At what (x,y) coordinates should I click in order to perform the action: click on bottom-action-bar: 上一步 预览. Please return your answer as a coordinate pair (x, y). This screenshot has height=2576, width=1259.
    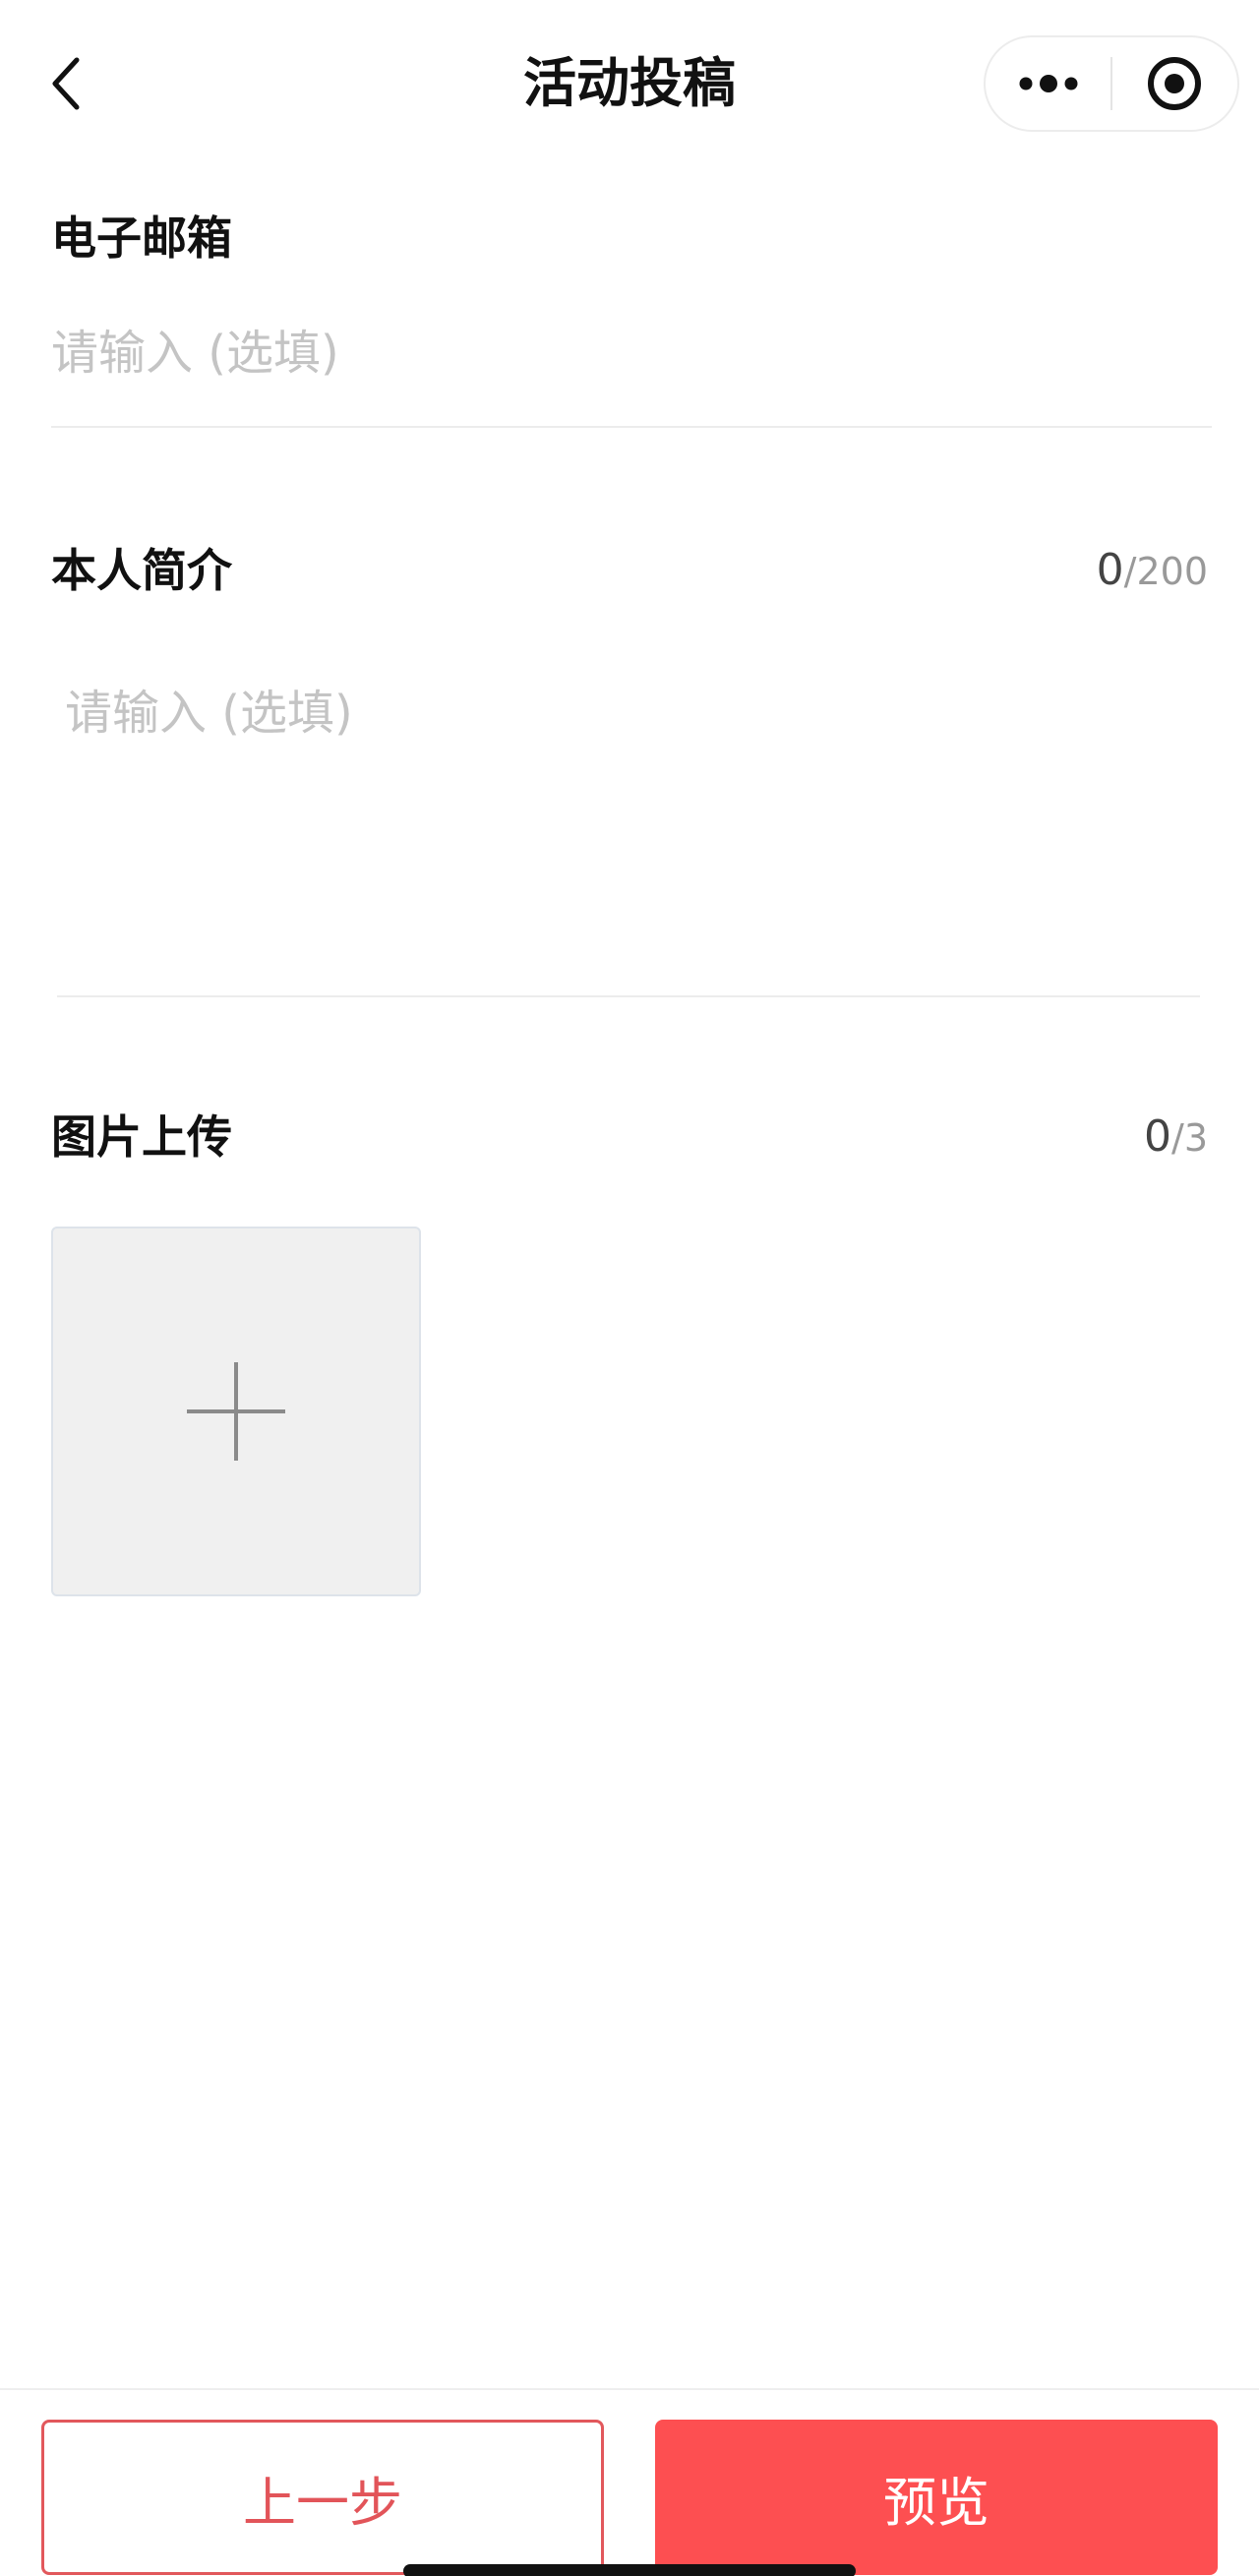
    Looking at the image, I should click on (629, 2482).